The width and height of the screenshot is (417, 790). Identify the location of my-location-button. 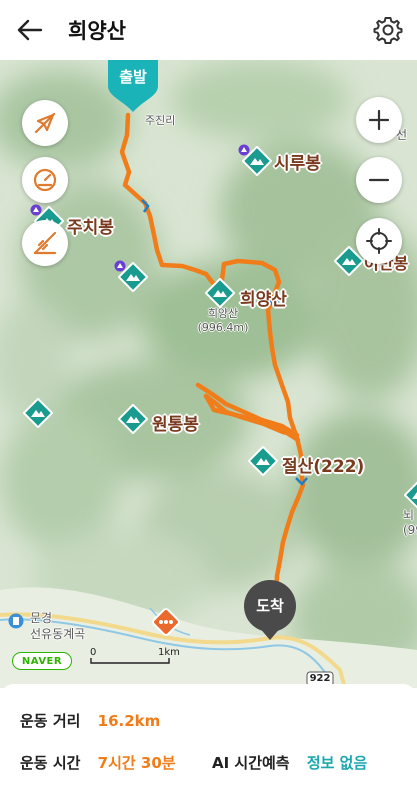
(379, 241).